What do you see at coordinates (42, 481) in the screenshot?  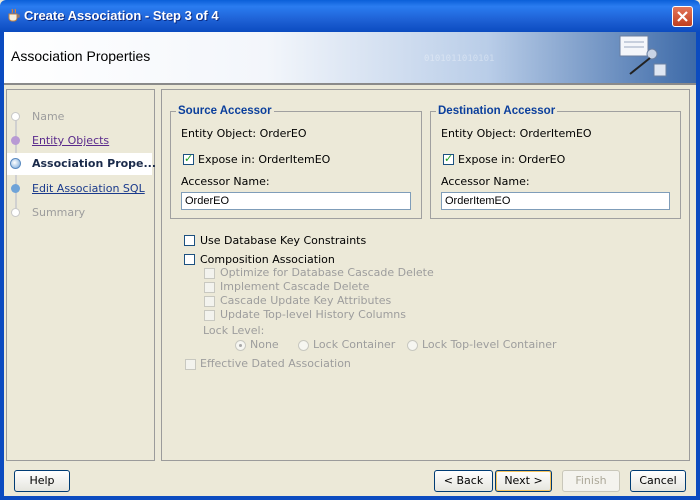 I see `help-button: Help` at bounding box center [42, 481].